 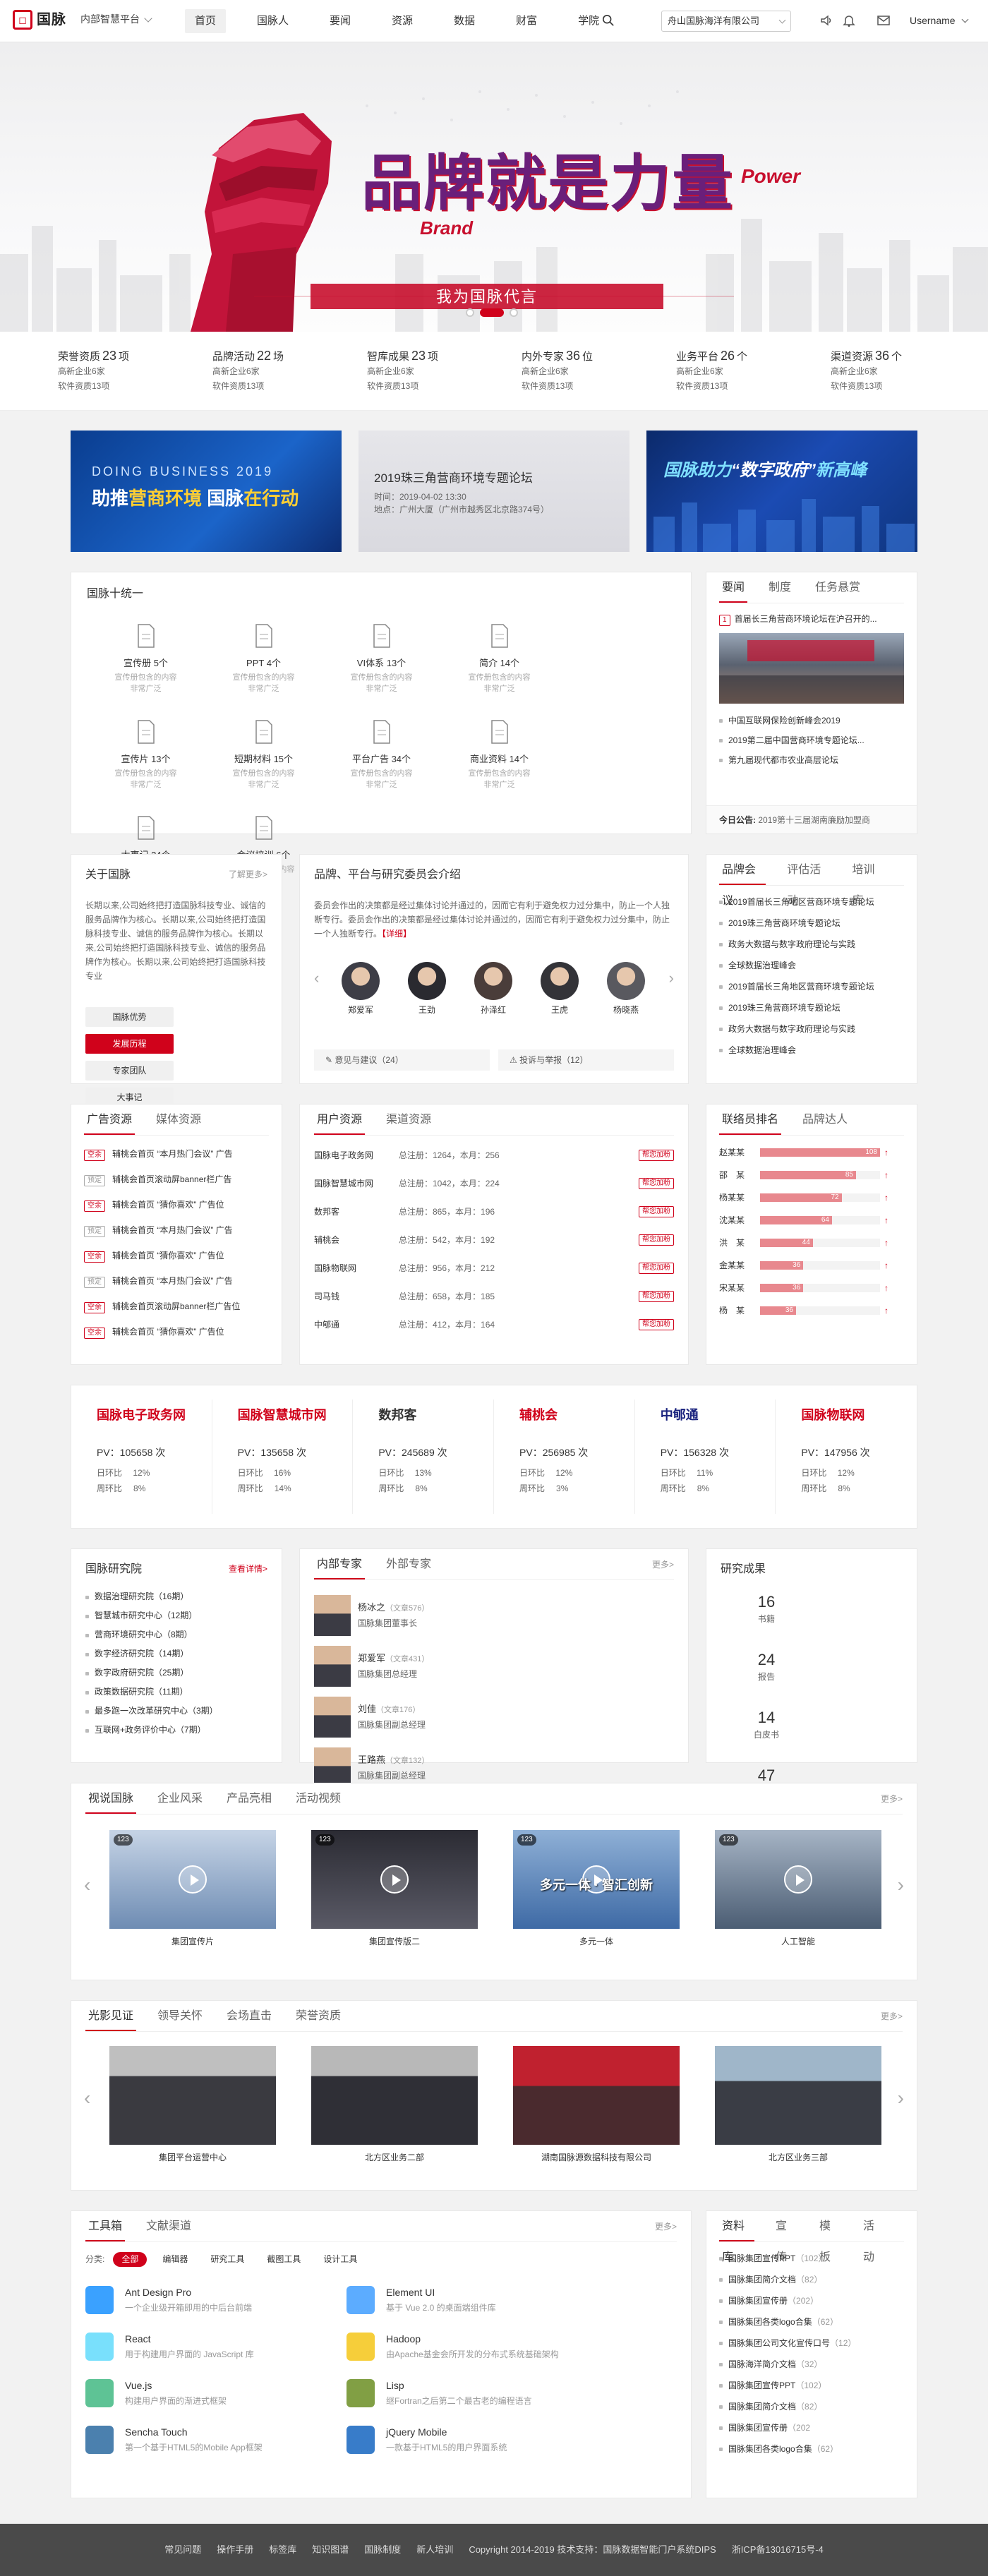 What do you see at coordinates (264, 671) in the screenshot?
I see `ten-item: PPT 4个 宣传册包含的内容 非常广泛` at bounding box center [264, 671].